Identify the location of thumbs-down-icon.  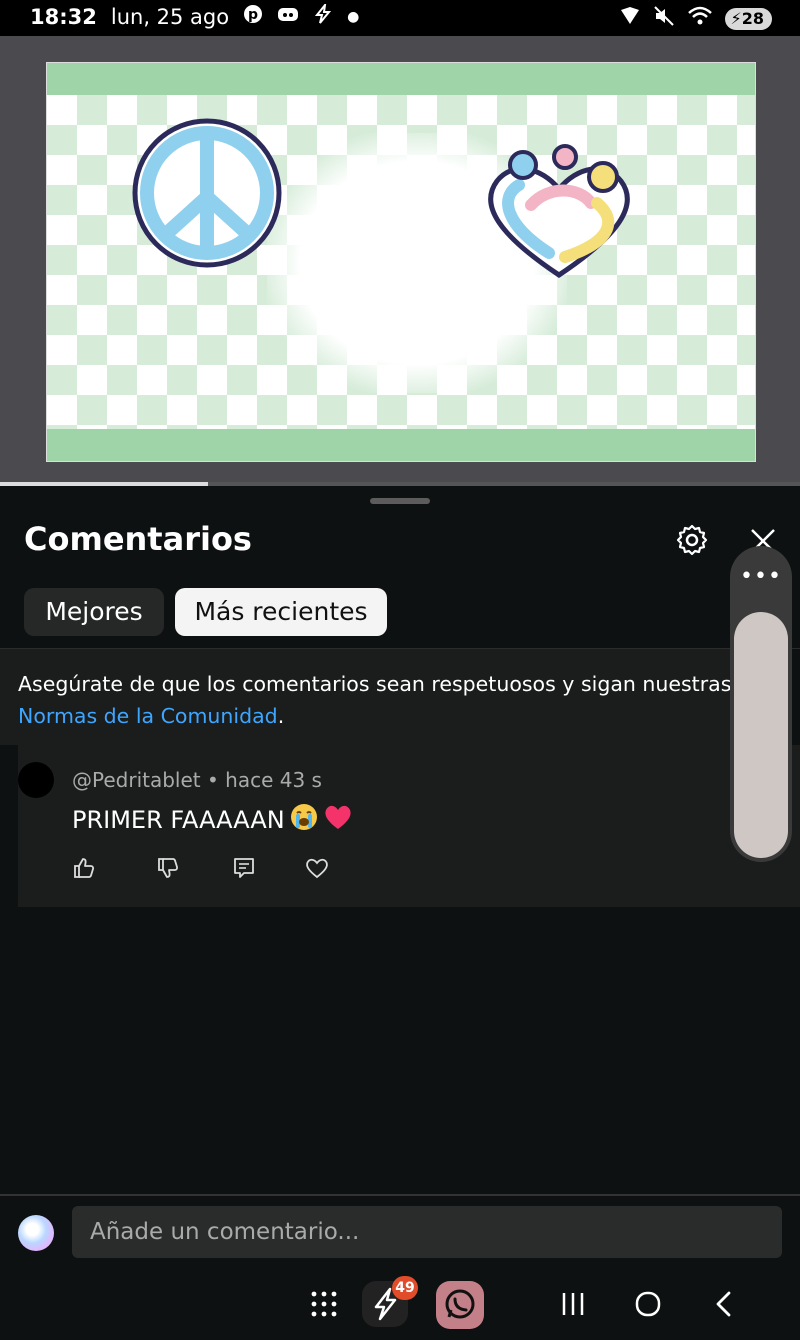
(168, 868).